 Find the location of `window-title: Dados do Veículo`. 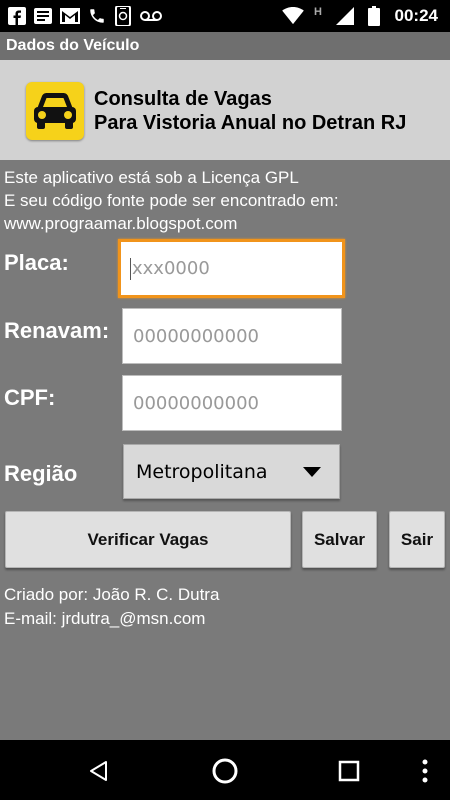

window-title: Dados do Veículo is located at coordinates (73, 45).